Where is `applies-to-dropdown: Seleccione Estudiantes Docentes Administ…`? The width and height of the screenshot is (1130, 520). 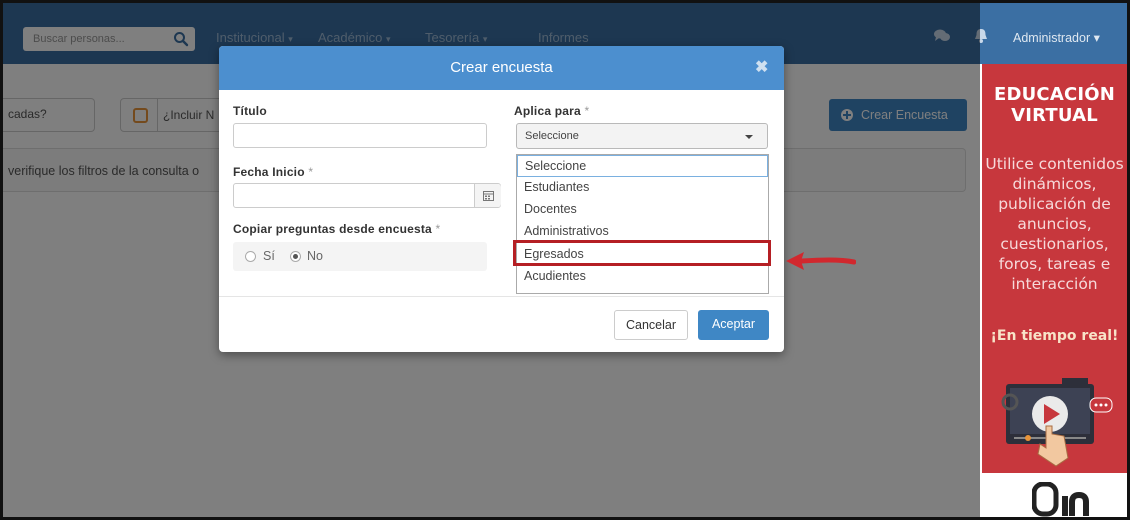 applies-to-dropdown: Seleccione Estudiantes Docentes Administ… is located at coordinates (642, 224).